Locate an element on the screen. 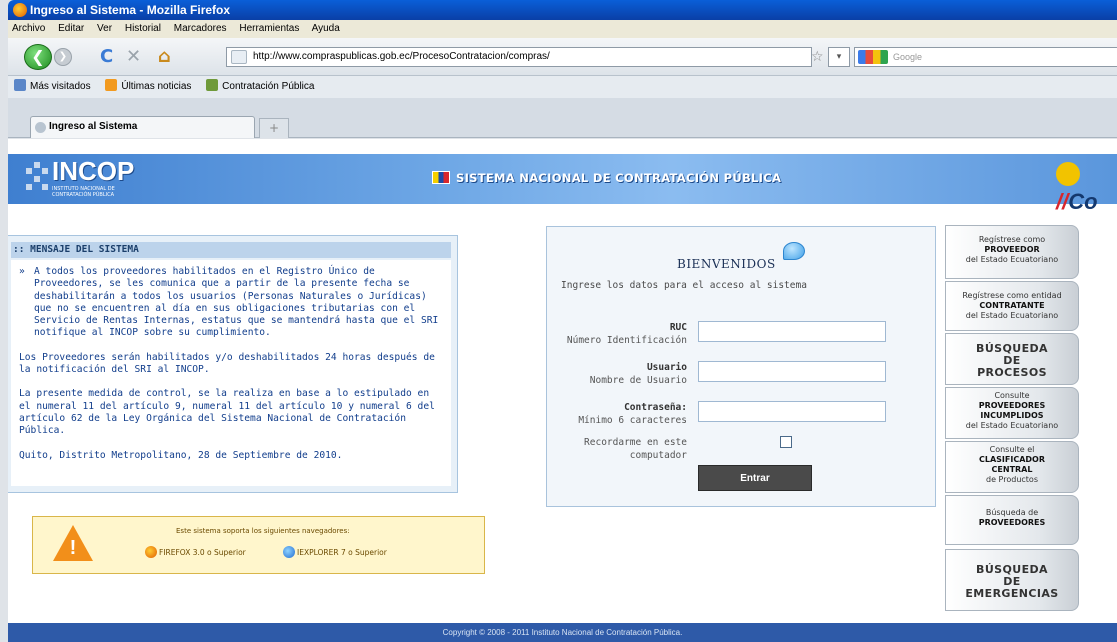 This screenshot has width=1117, height=642. remember-line2: computador is located at coordinates (658, 455).